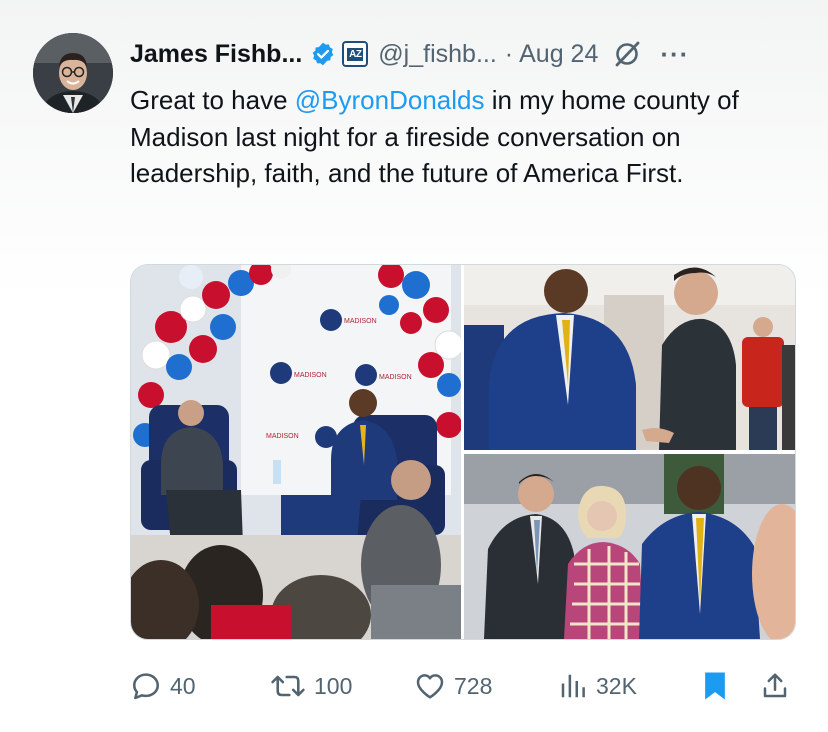  I want to click on share-button, so click(779, 686).